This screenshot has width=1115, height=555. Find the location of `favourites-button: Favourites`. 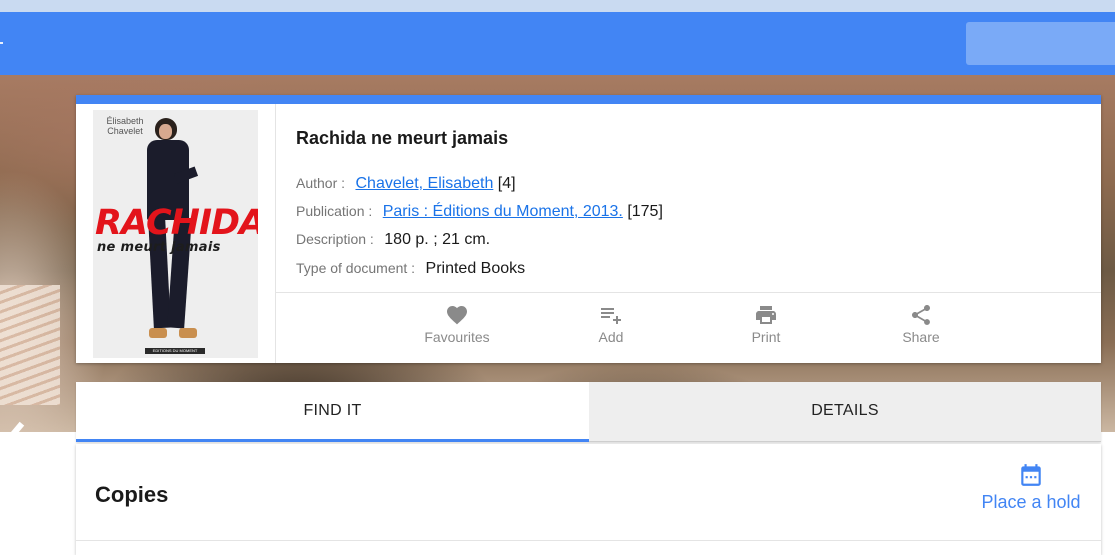

favourites-button: Favourites is located at coordinates (457, 324).